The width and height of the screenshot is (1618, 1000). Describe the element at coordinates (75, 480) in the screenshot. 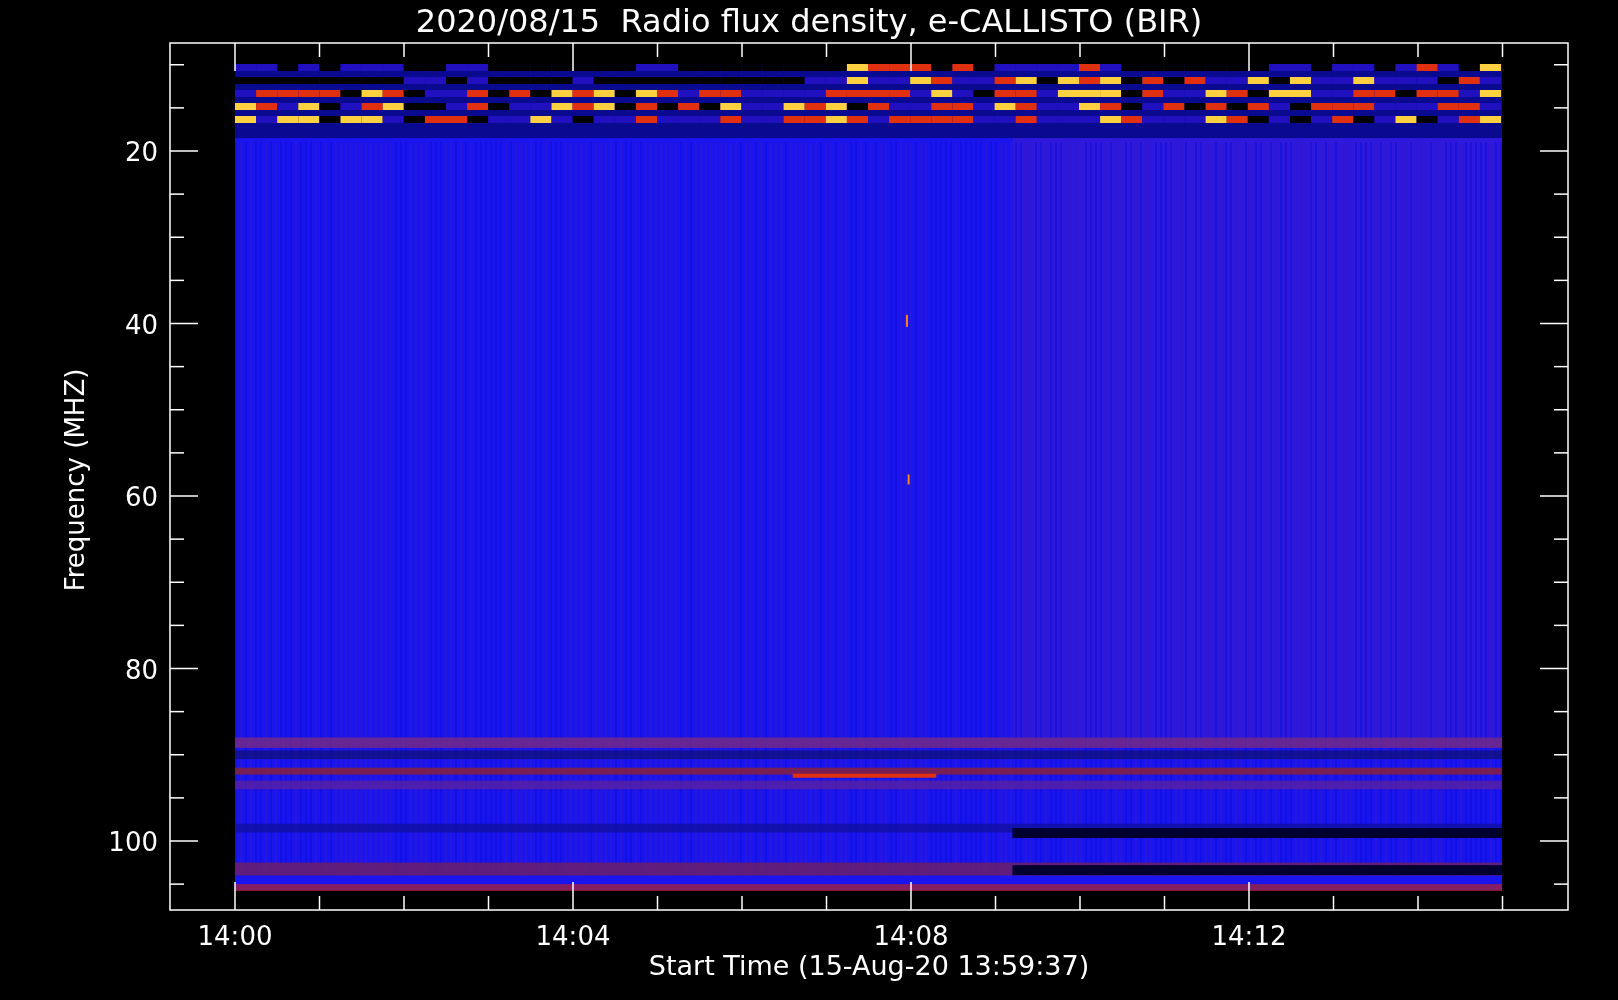

I see `y-axis-label: Frequency (MHZ)` at that location.